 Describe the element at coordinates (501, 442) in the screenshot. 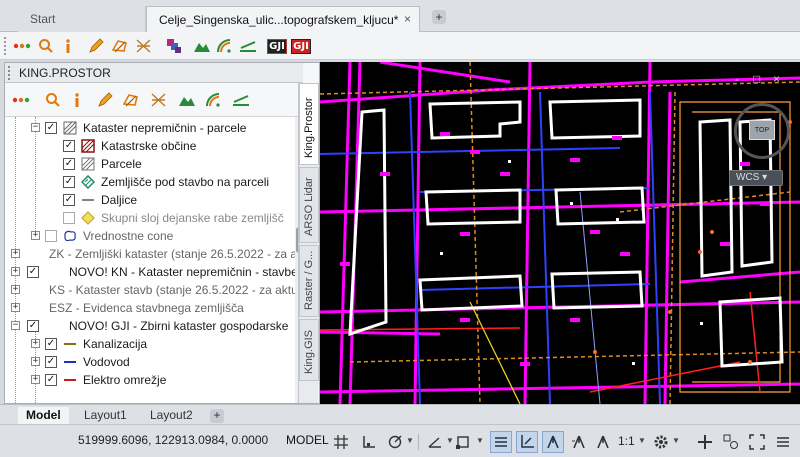

I see `lineweight-icon` at that location.